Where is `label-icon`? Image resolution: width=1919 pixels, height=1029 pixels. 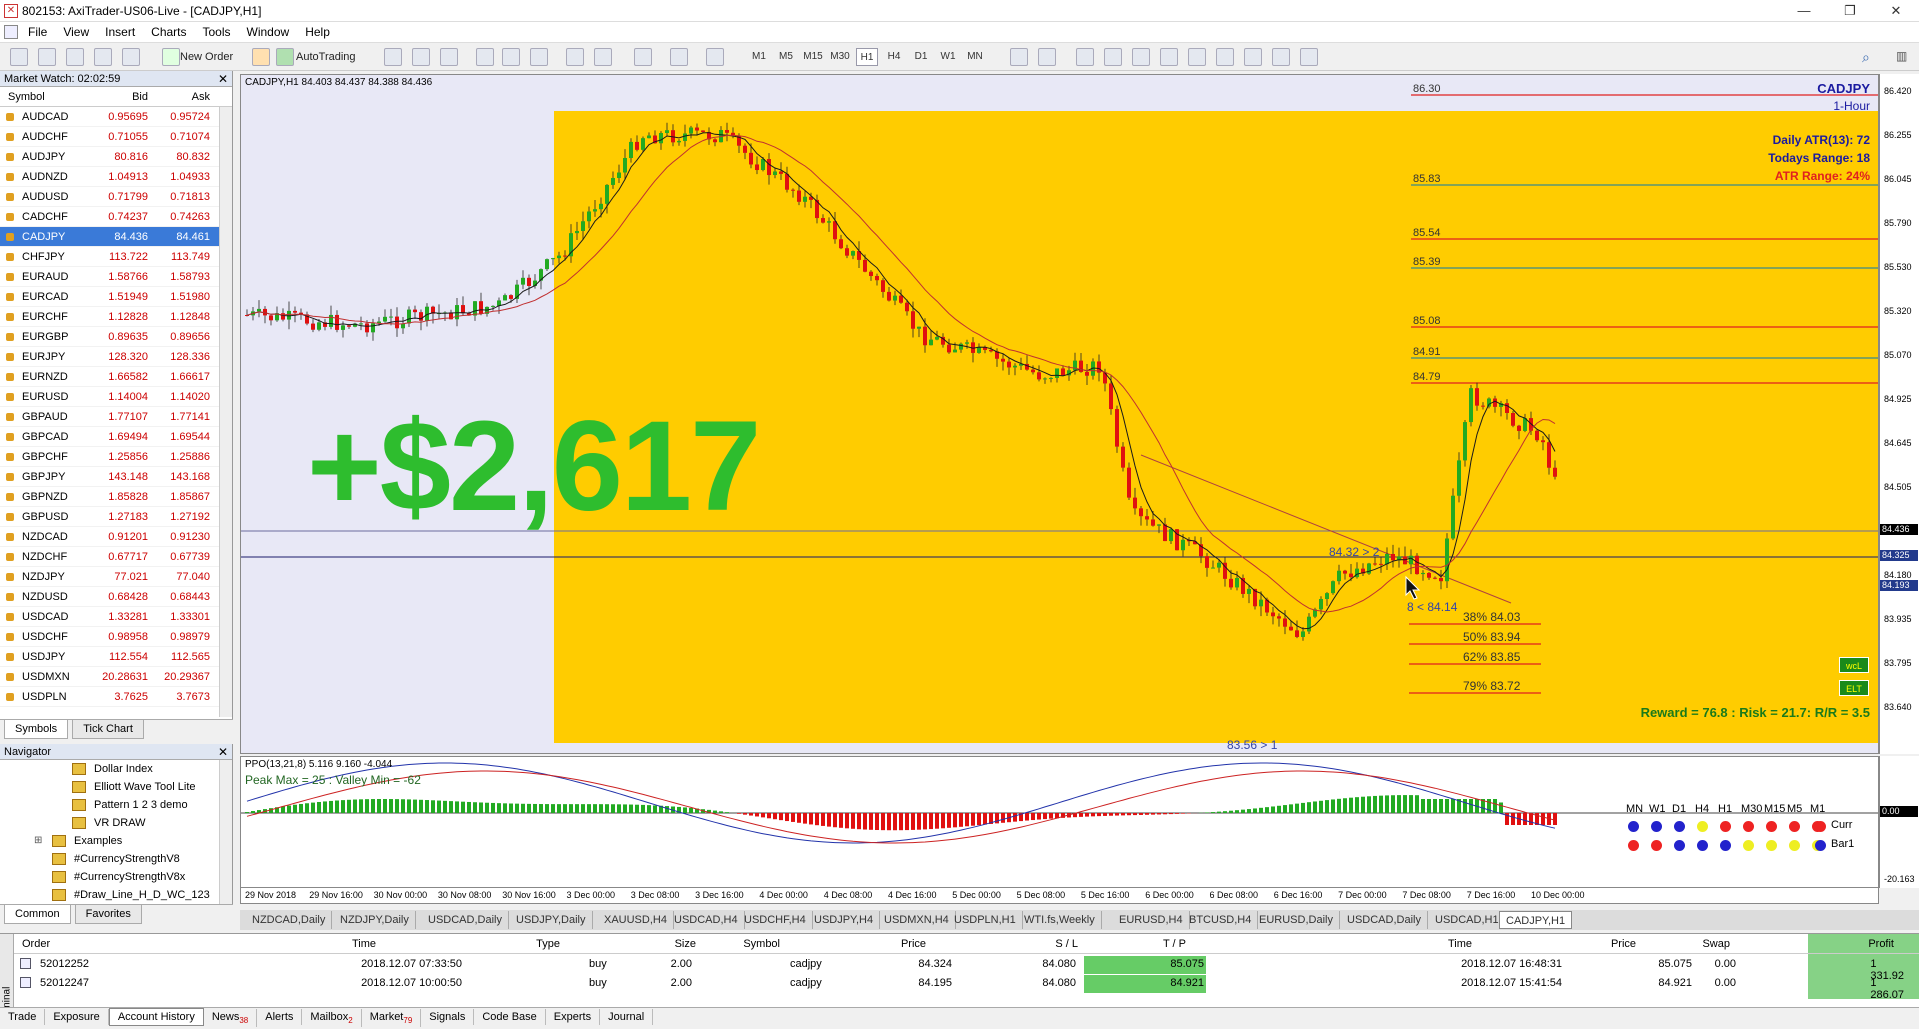 label-icon is located at coordinates (1253, 57).